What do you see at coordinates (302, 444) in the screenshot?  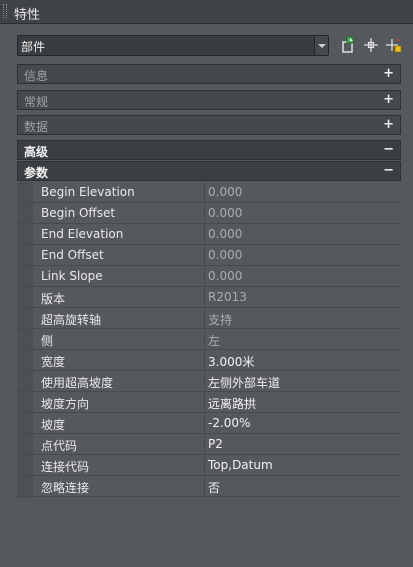 I see `property-value: P2` at bounding box center [302, 444].